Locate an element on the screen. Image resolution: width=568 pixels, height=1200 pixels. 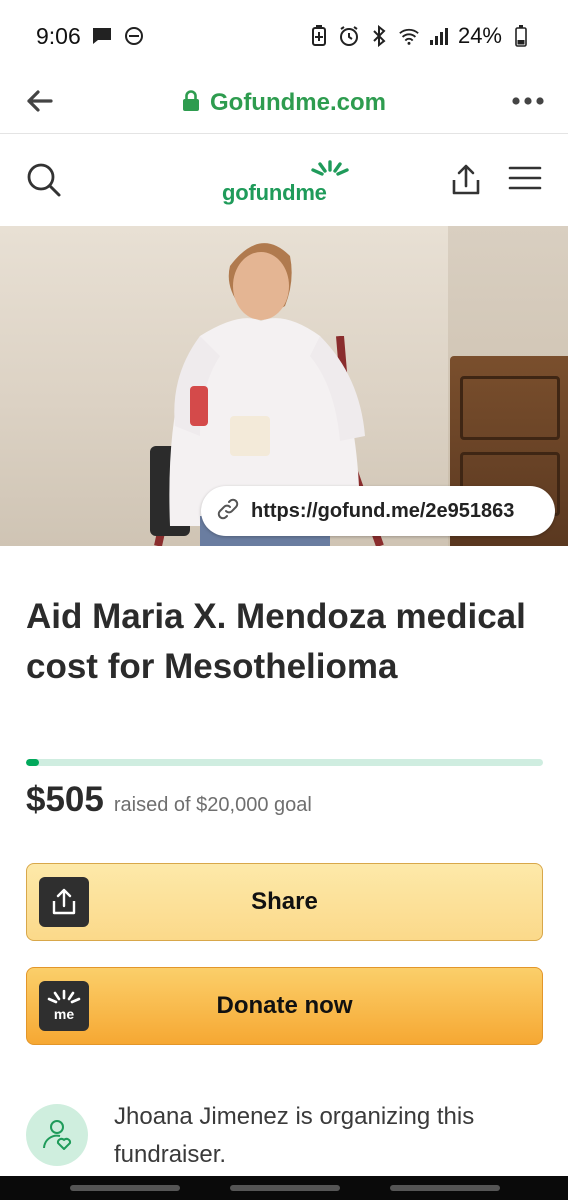
raised-amount: $505 is located at coordinates (65, 799).